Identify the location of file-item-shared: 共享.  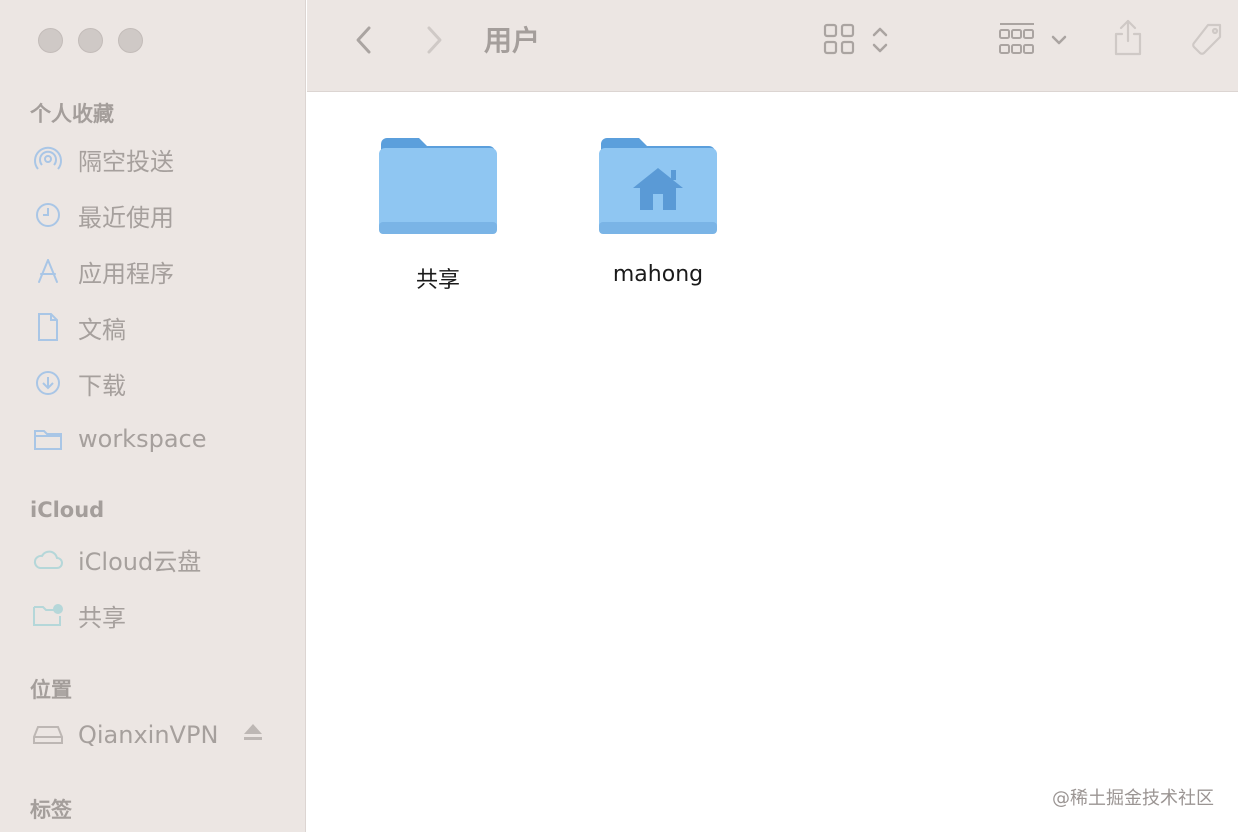
(438, 212).